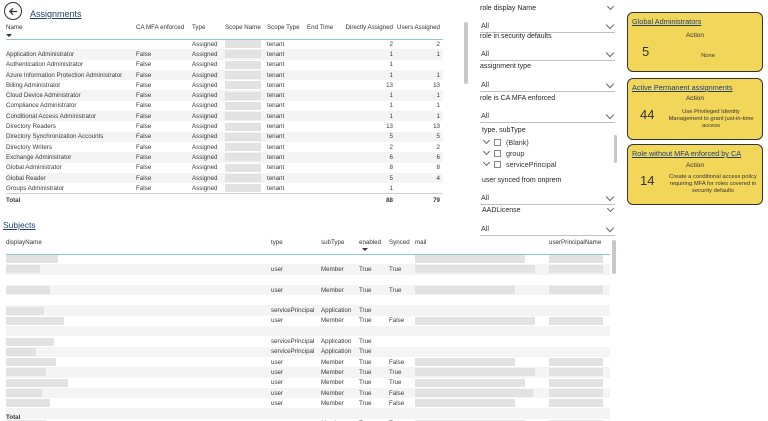 Image resolution: width=768 pixels, height=421 pixels. What do you see at coordinates (368, 116) in the screenshot?
I see `table-cell: 1` at bounding box center [368, 116].